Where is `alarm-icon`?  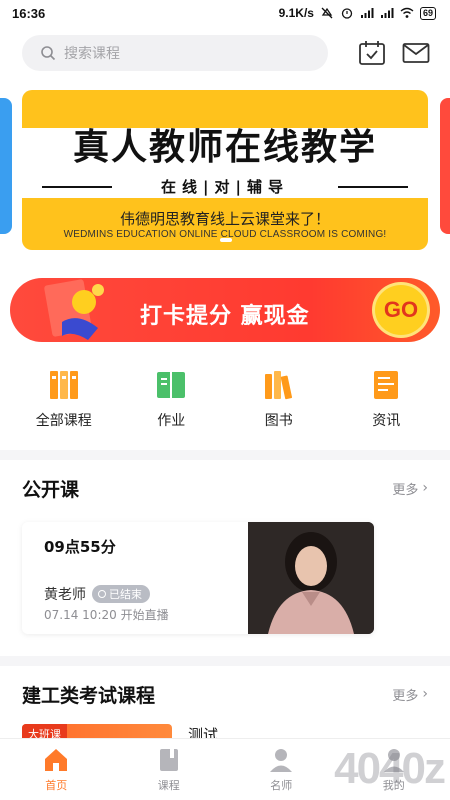
alarm-icon is located at coordinates (347, 13).